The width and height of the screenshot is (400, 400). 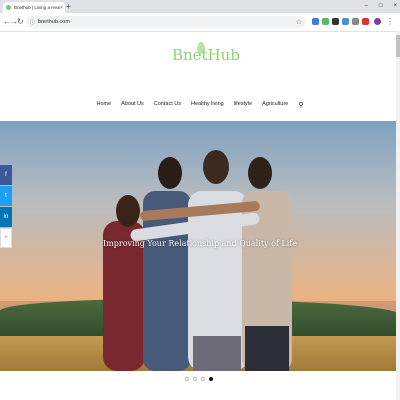 I want to click on close-icon: ×, so click(x=395, y=6).